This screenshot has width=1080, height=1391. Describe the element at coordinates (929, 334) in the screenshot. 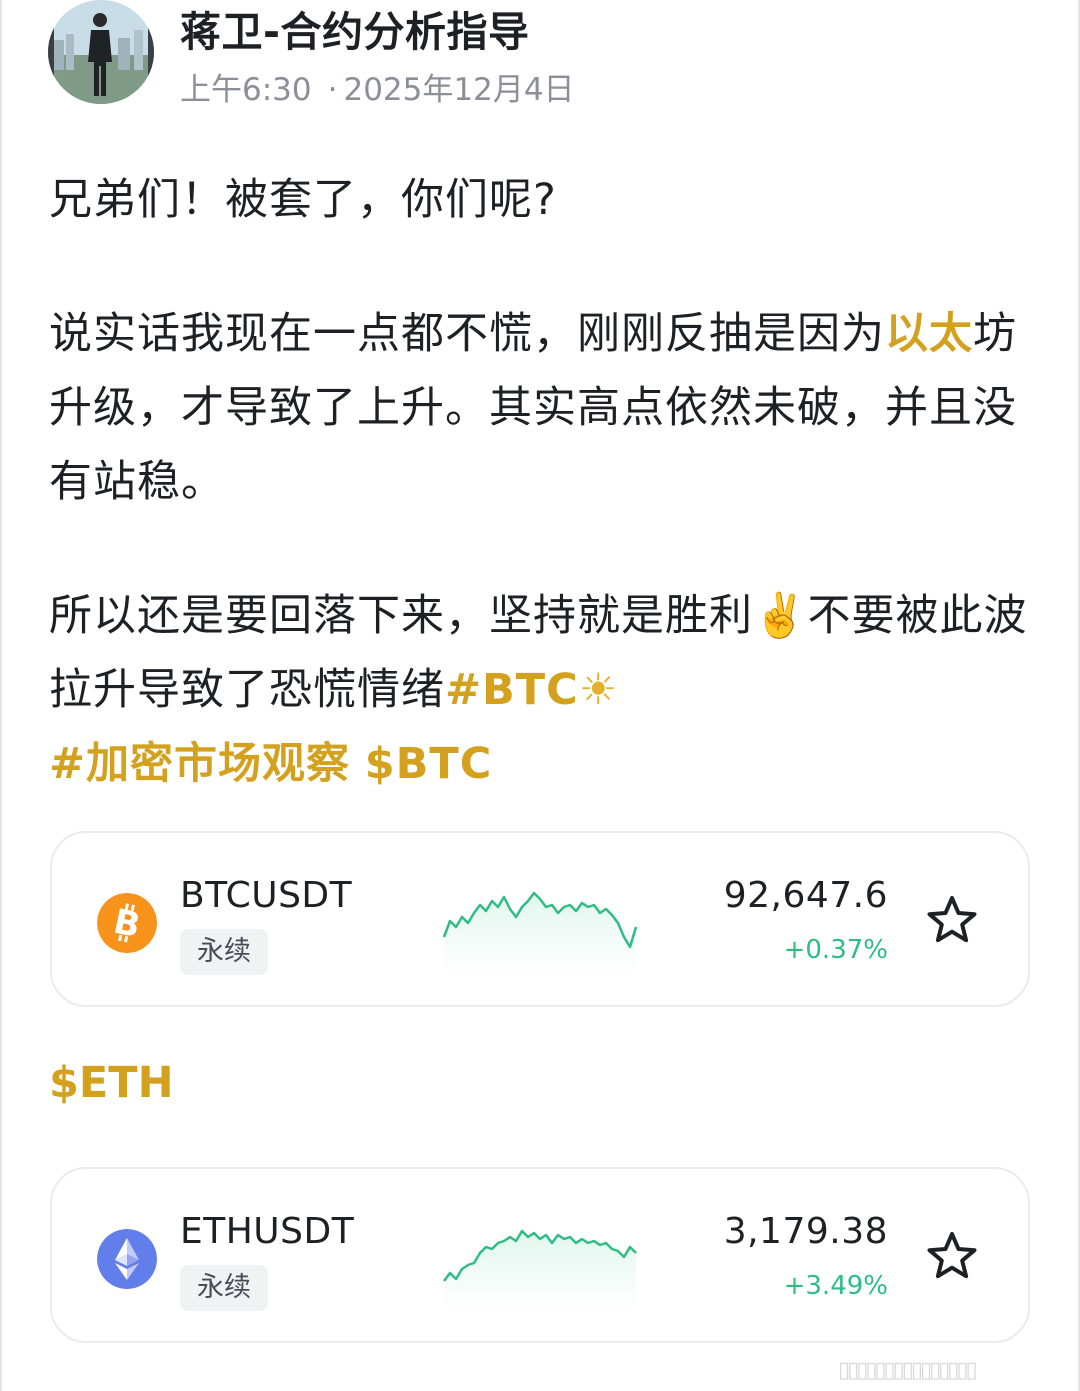

I see `highlight-ethereum: 以太` at that location.